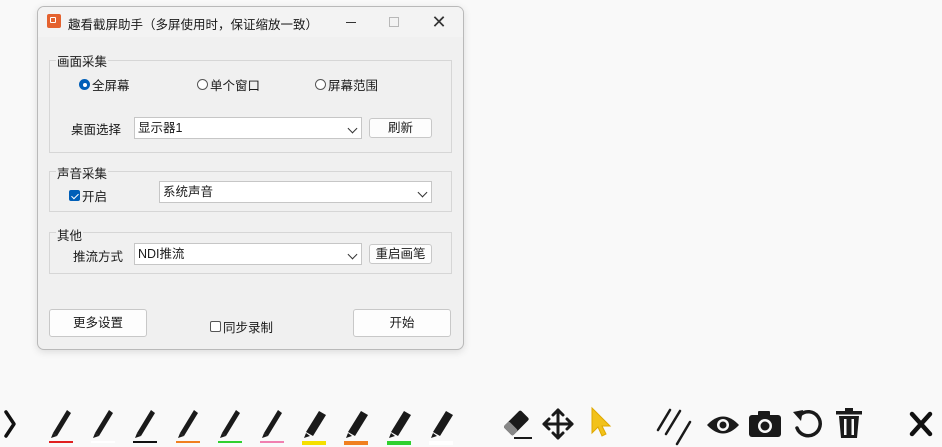 The height and width of the screenshot is (447, 942). I want to click on undo-icon, so click(808, 423).